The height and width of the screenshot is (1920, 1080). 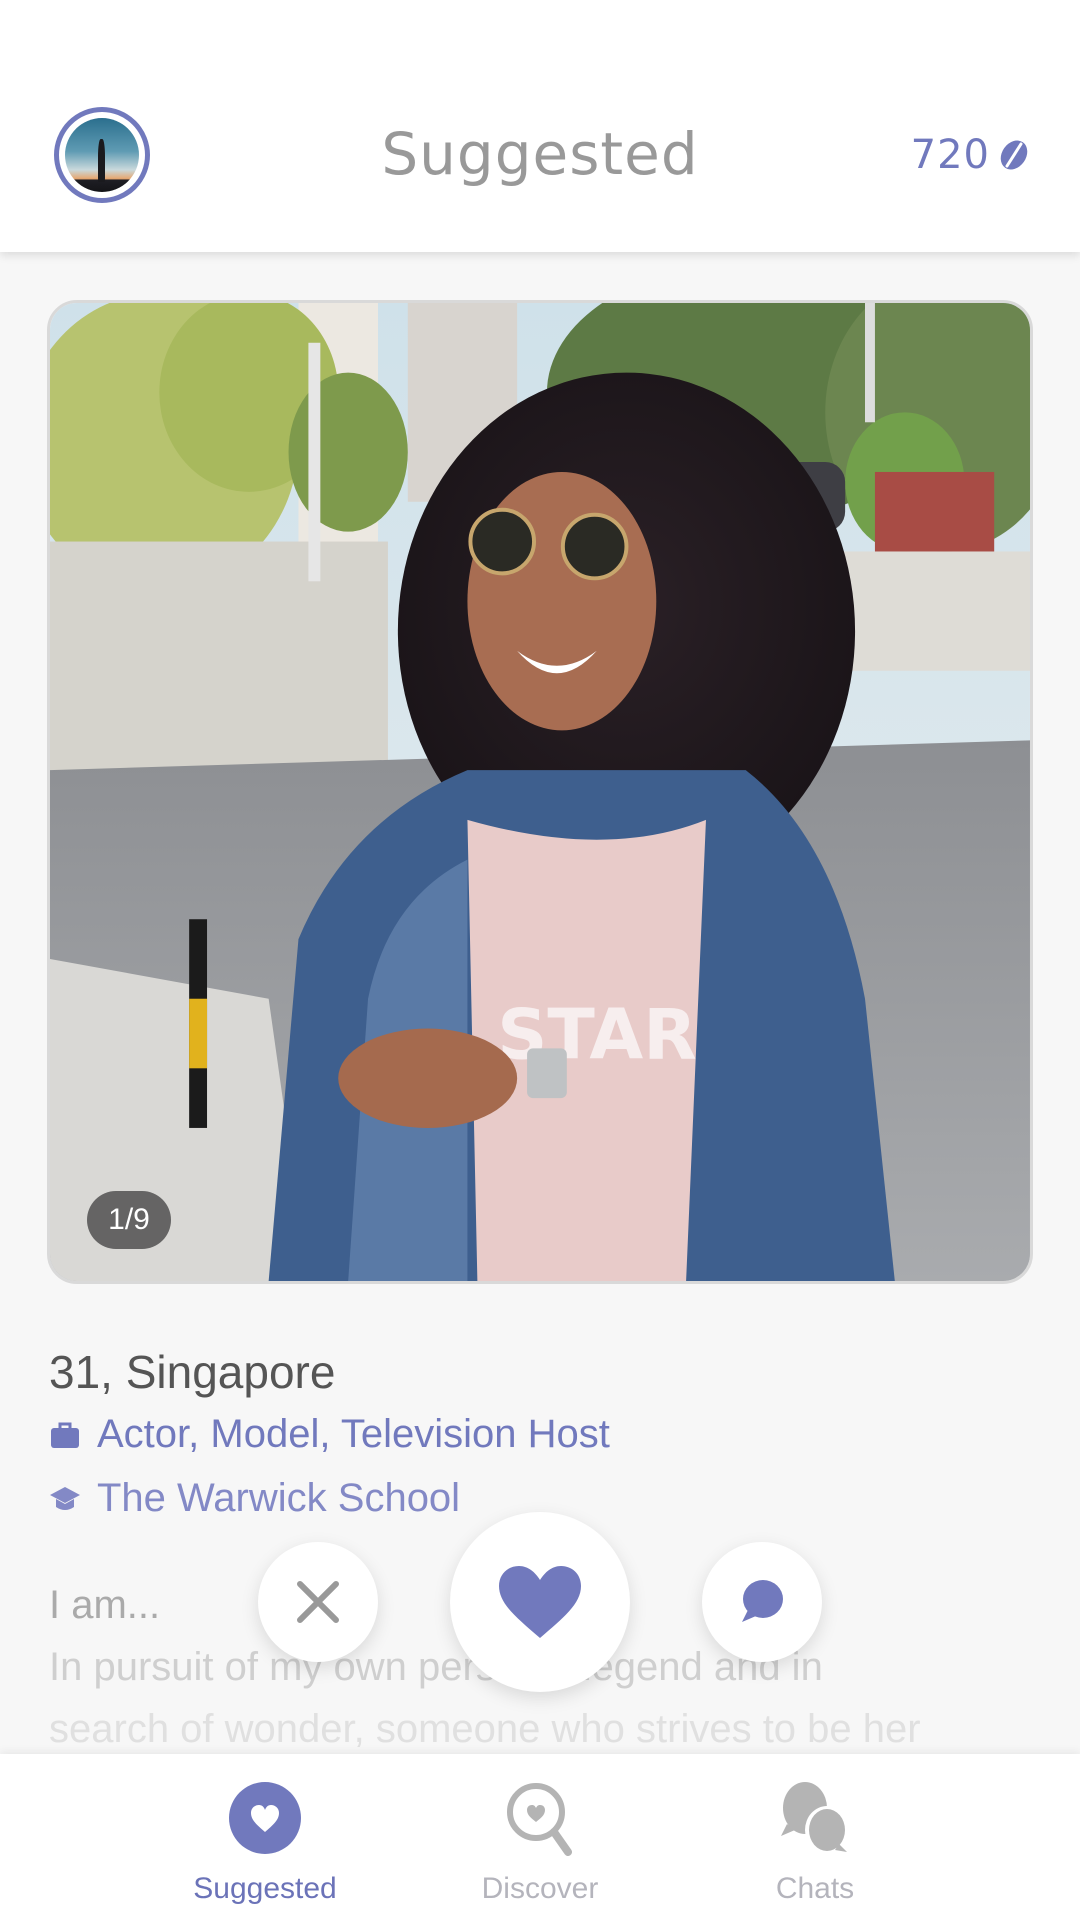 I want to click on bottom-navigation: Suggested Discover Chats, so click(x=540, y=1837).